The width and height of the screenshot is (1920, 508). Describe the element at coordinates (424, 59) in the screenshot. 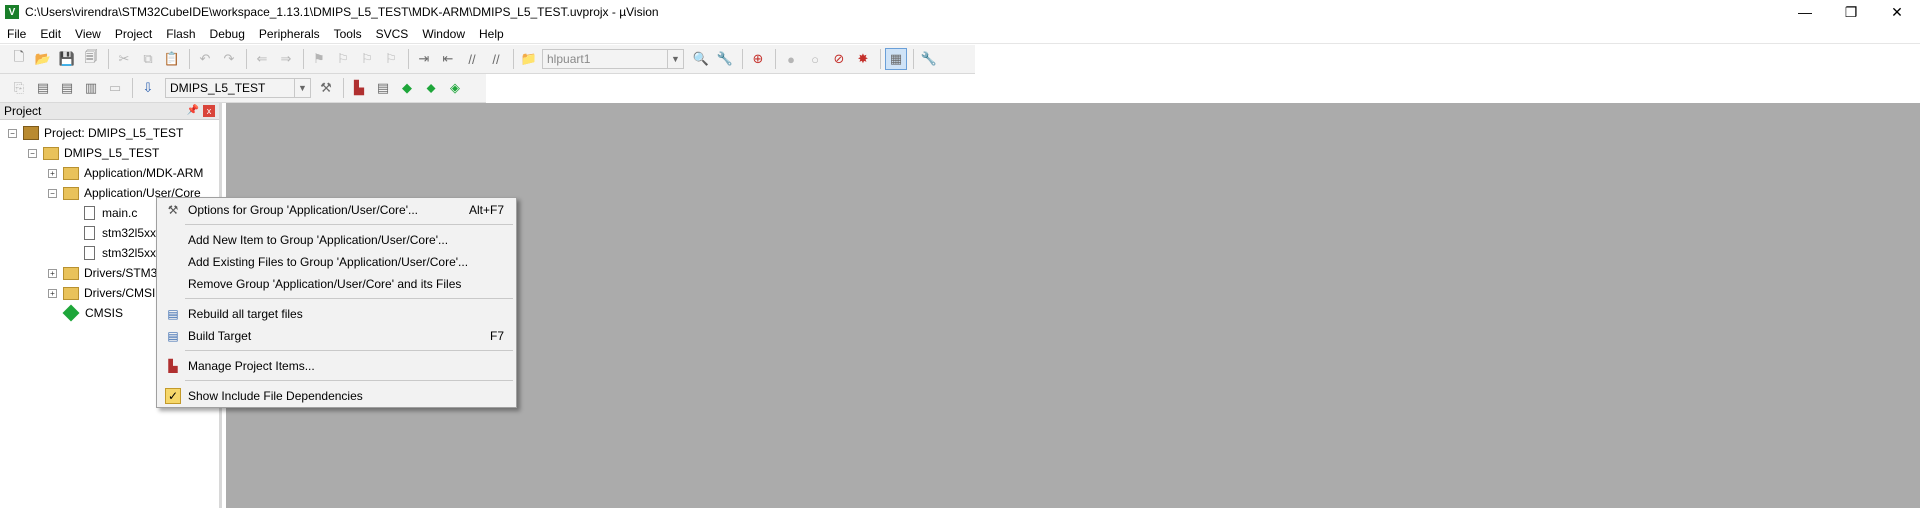

I see `indent-icon: ⇥` at that location.